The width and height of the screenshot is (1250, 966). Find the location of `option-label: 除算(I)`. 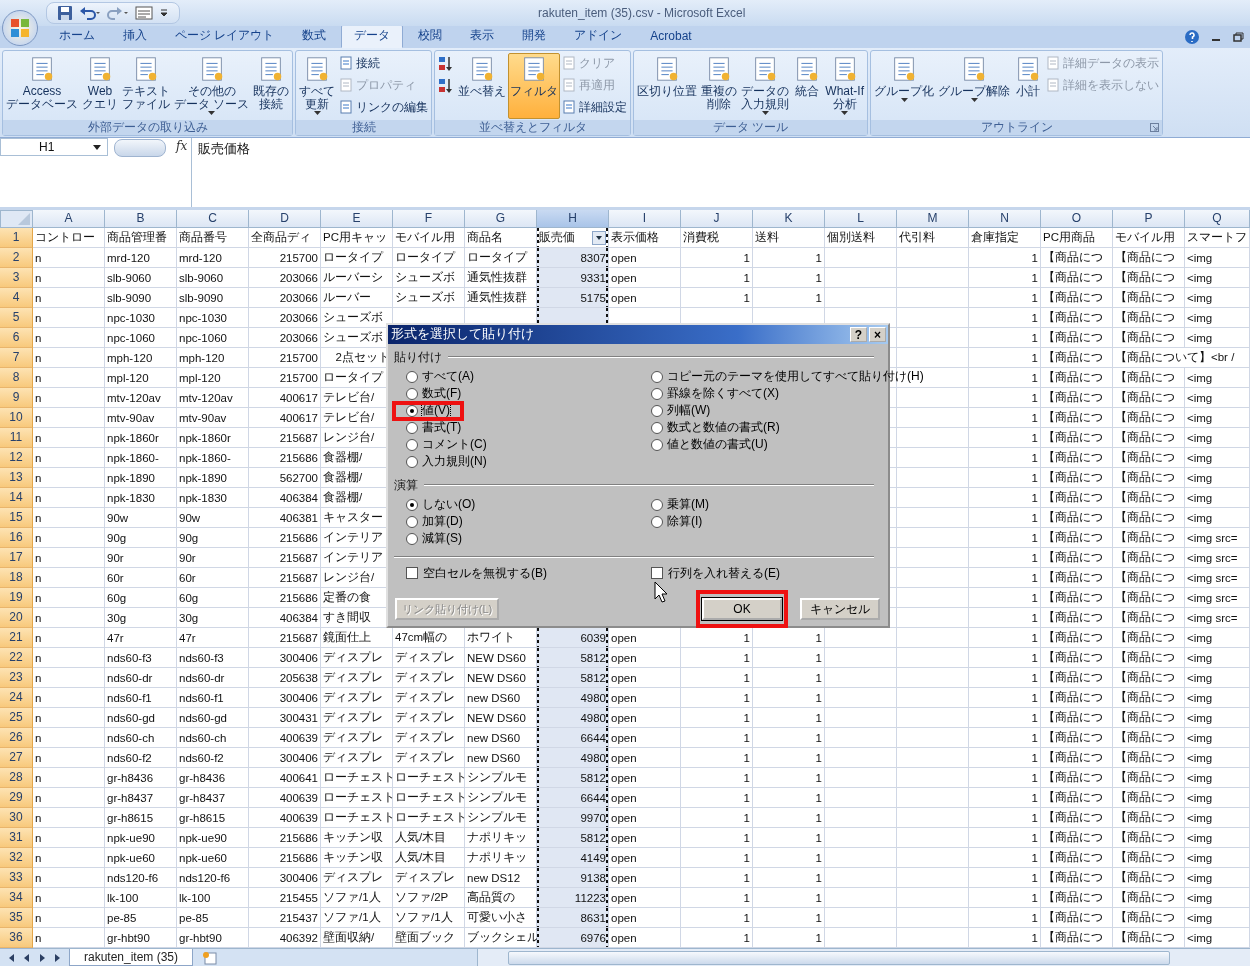

option-label: 除算(I) is located at coordinates (685, 521).